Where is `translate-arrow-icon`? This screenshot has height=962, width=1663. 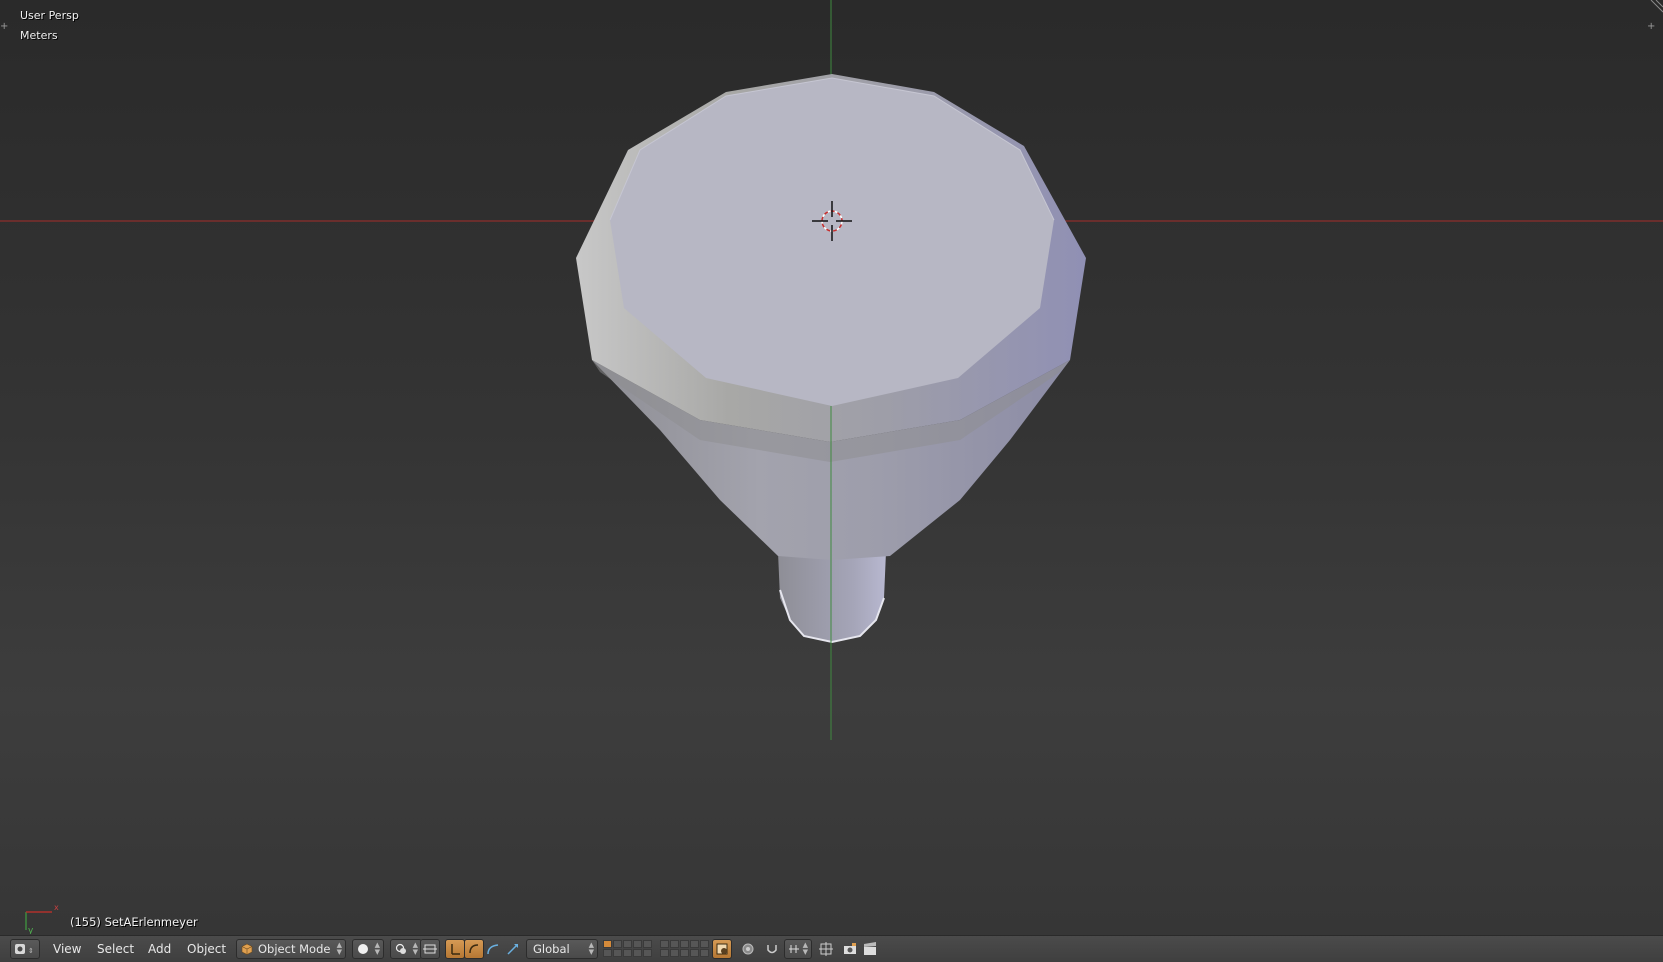
translate-arrow-icon is located at coordinates (455, 949).